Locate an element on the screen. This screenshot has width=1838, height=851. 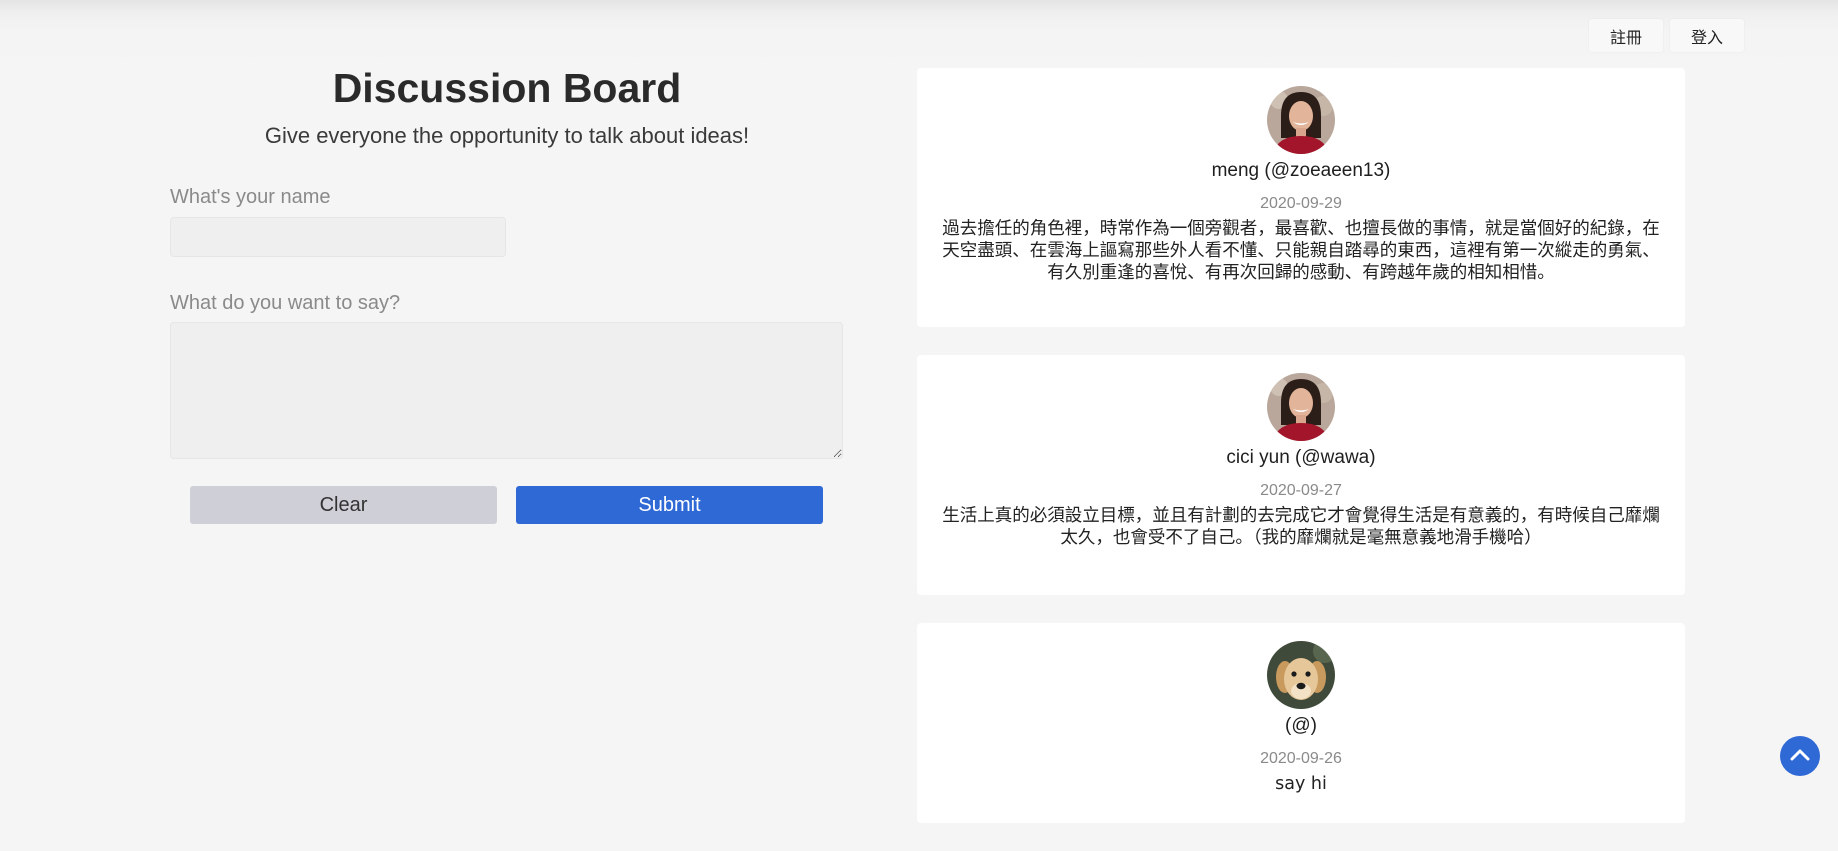
post-card: (@) 2020-09-26 say hi is located at coordinates (1301, 723).